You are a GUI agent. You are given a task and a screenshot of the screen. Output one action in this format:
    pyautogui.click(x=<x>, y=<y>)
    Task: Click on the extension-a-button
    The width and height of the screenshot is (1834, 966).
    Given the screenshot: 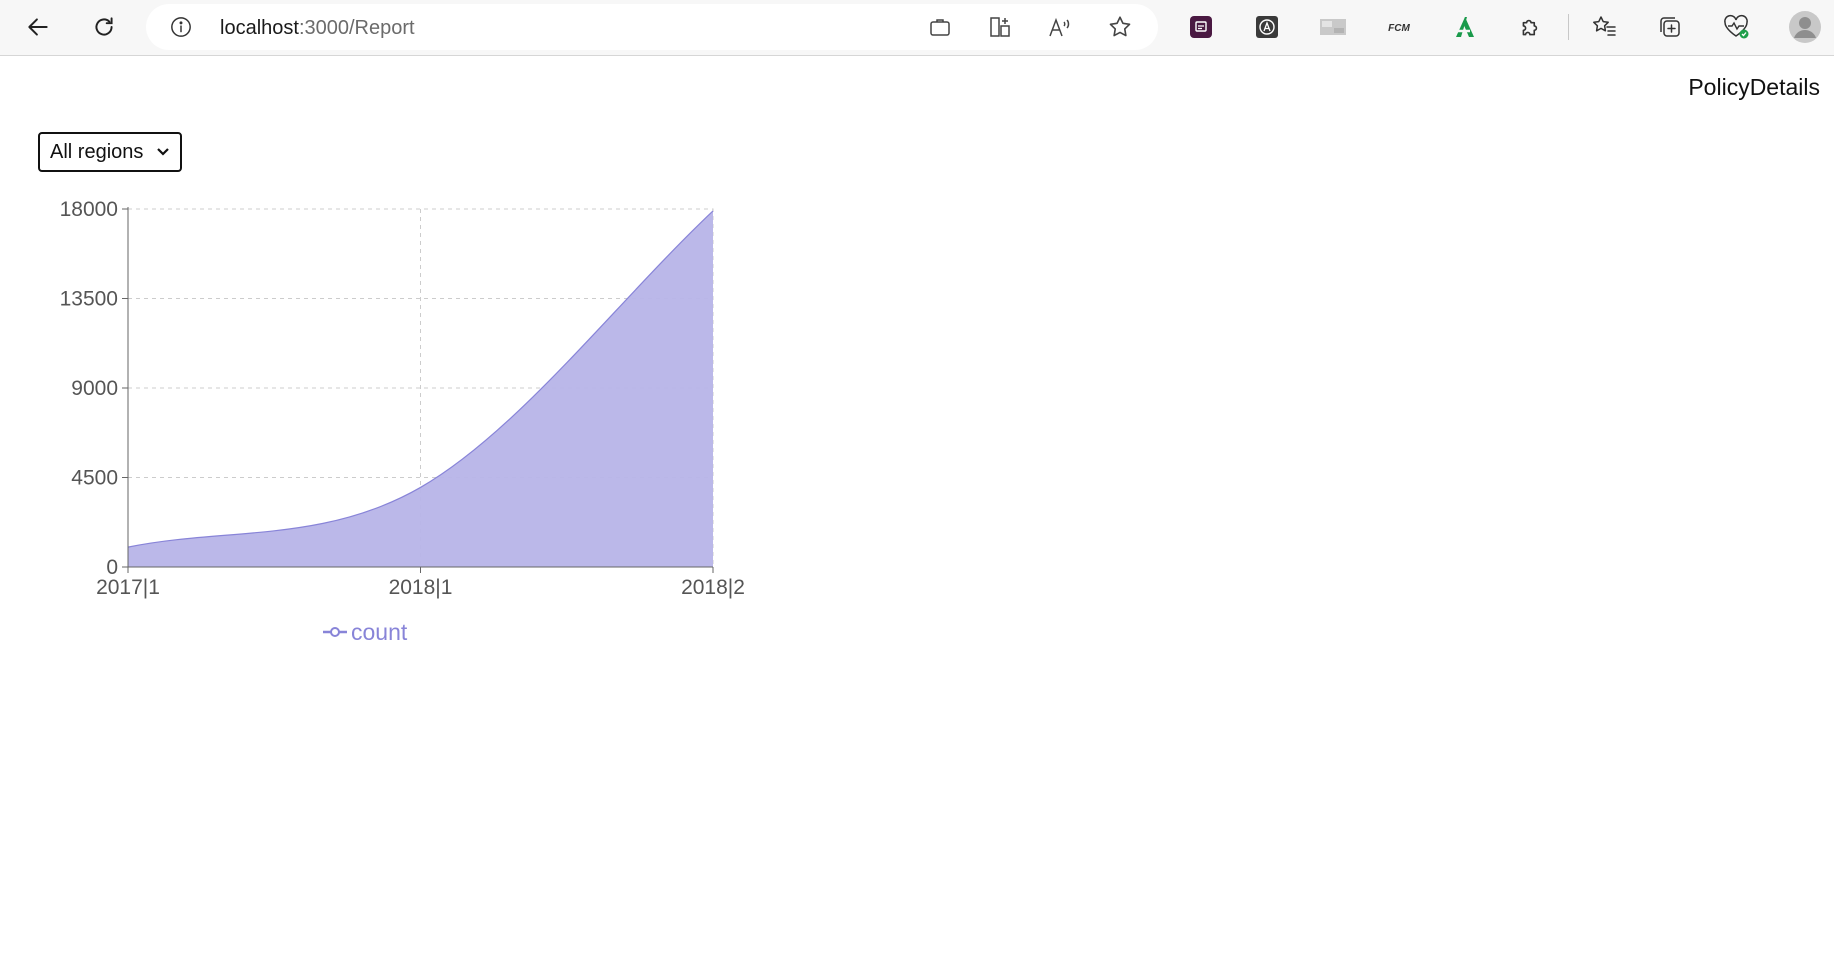 What is the action you would take?
    pyautogui.click(x=1465, y=27)
    